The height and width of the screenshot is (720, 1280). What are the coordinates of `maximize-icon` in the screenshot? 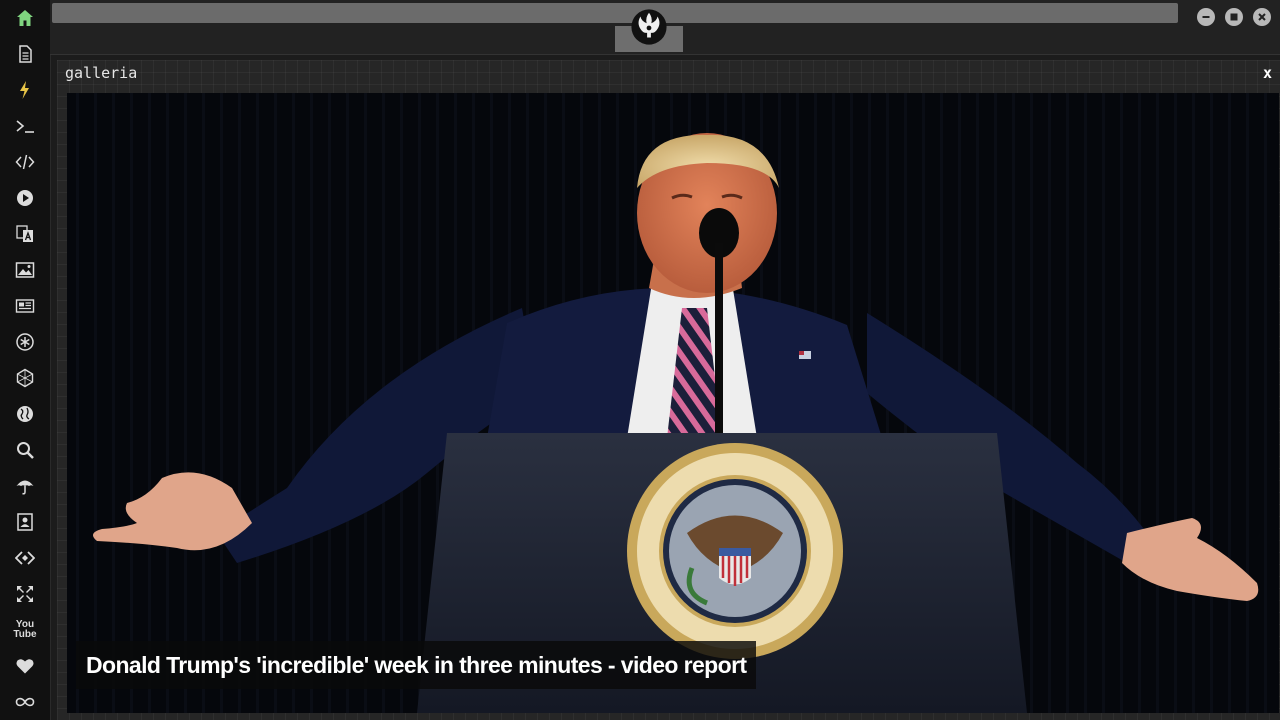 It's located at (1234, 17).